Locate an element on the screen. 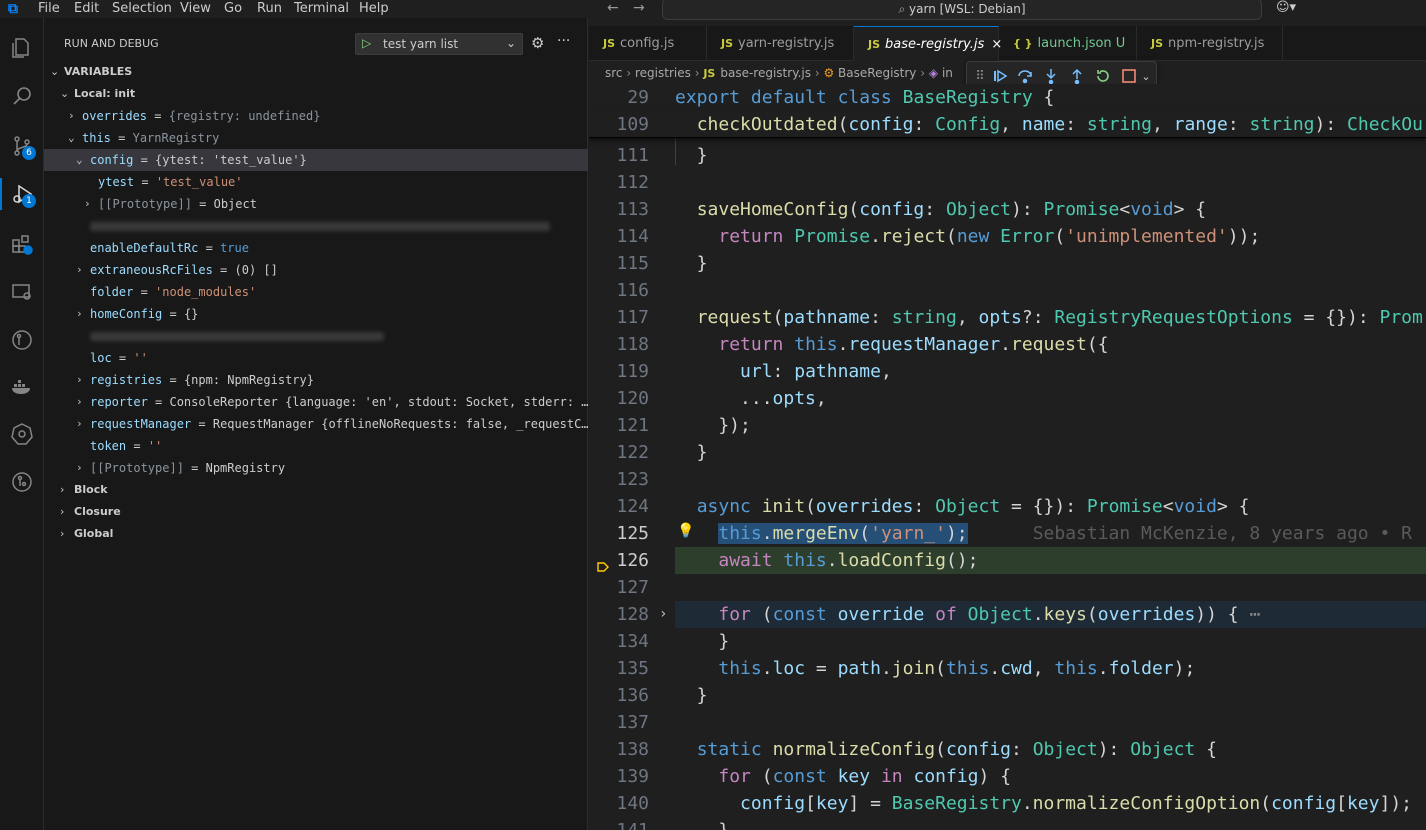  gear-icon: ⚙ is located at coordinates (537, 43).